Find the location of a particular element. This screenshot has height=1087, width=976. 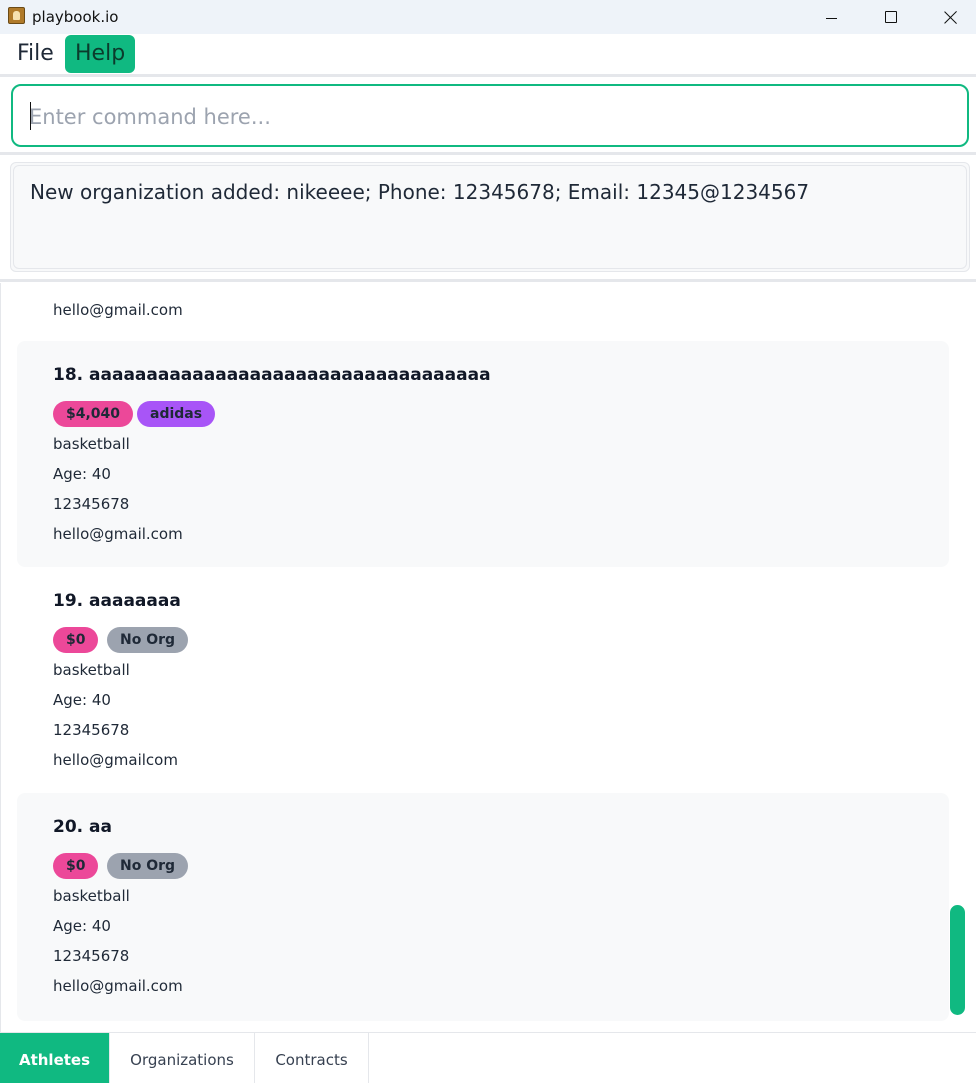

menu-bar: File Help is located at coordinates (488, 54).